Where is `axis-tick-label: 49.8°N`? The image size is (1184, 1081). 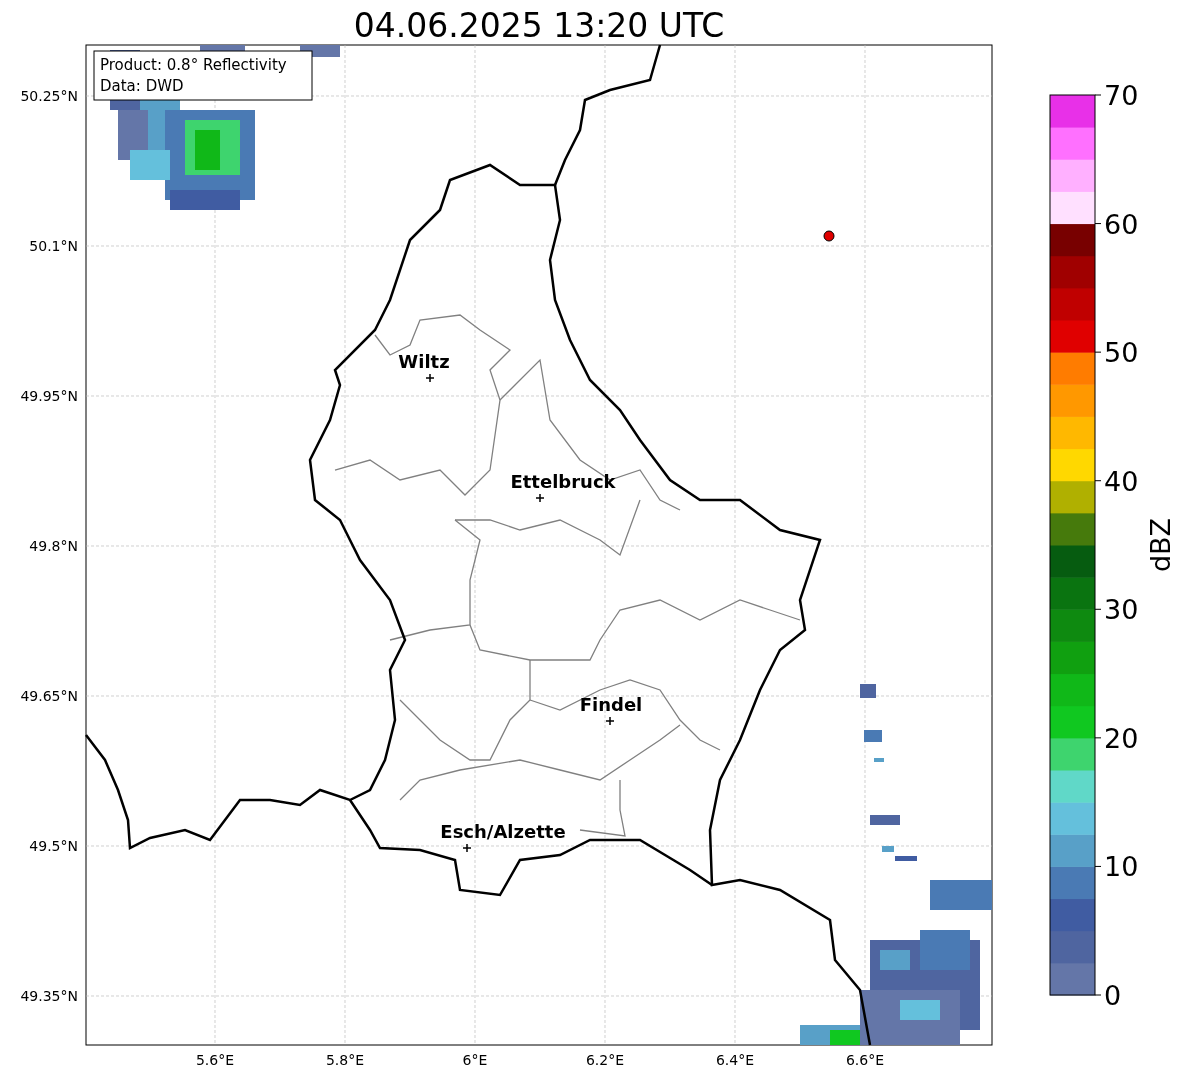 axis-tick-label: 49.8°N is located at coordinates (53, 546).